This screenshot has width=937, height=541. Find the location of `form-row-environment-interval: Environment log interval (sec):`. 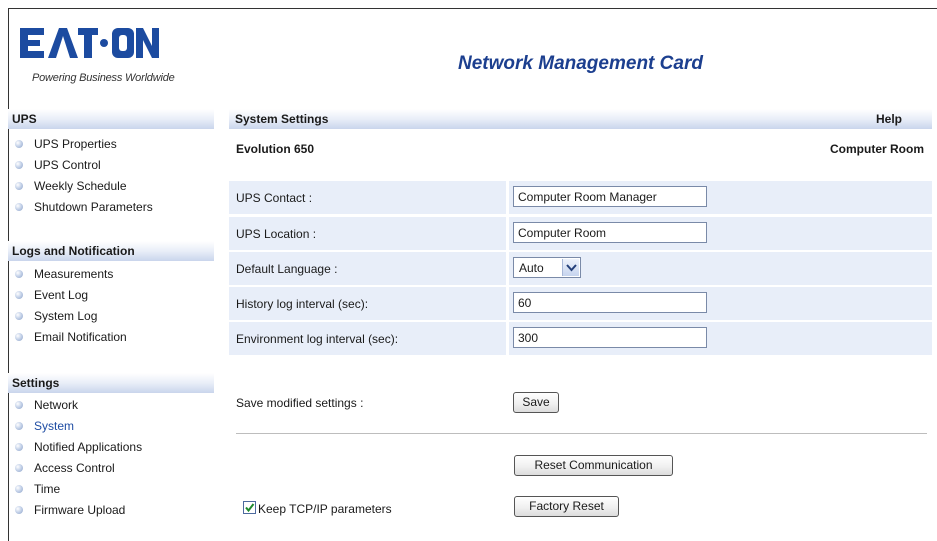

form-row-environment-interval: Environment log interval (sec): is located at coordinates (580, 338).